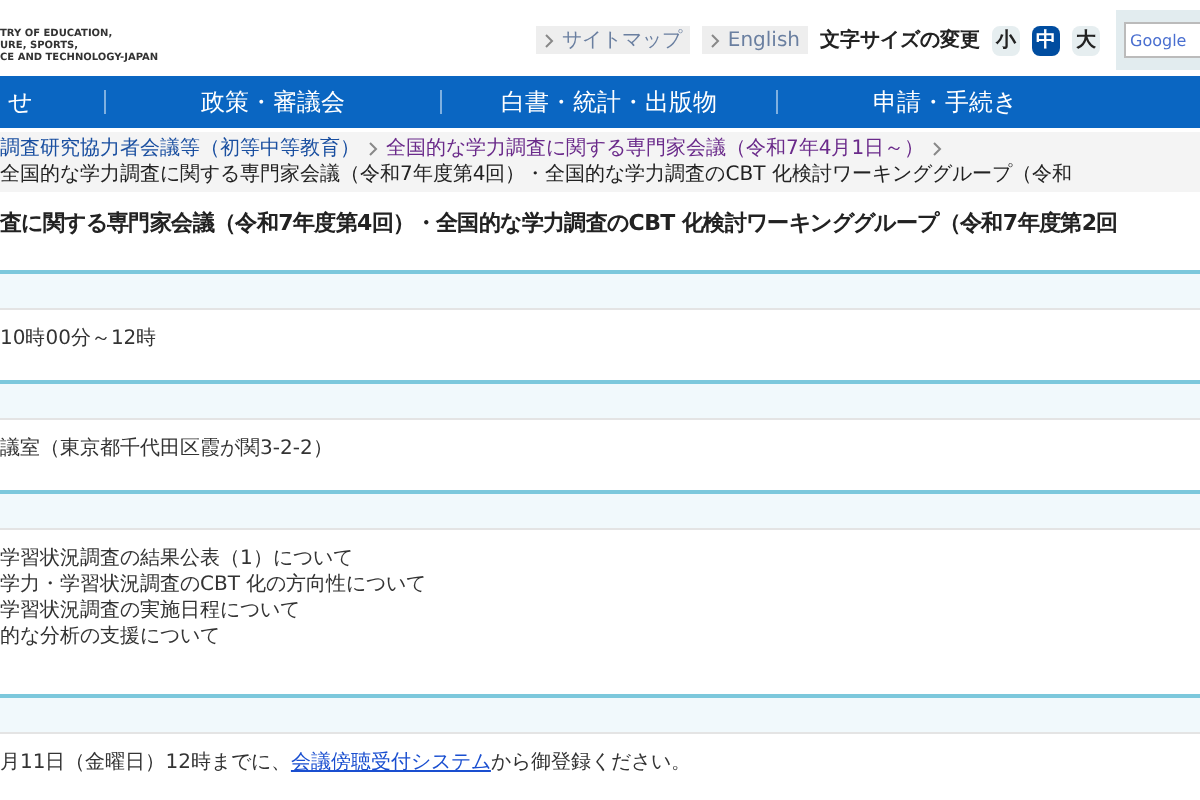  What do you see at coordinates (536, 175) in the screenshot?
I see `breadcrumb-current: 全国的な学力調査に関する専門家会議（令和7年度第4回）・全国的な学力調査のCBT 化検討ワーキンググループ（令和` at bounding box center [536, 175].